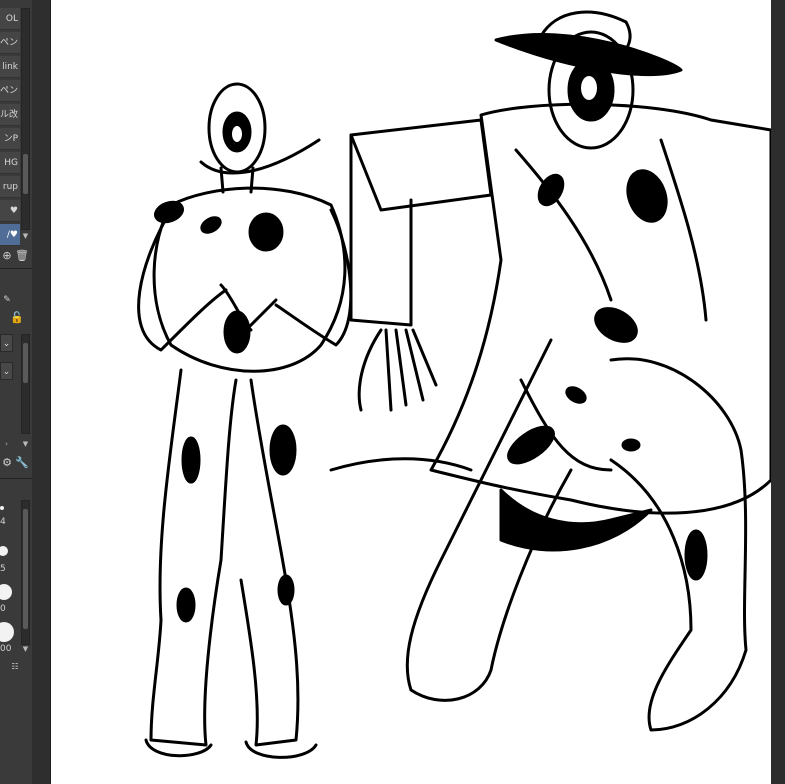 Image resolution: width=785 pixels, height=784 pixels. What do you see at coordinates (10, 187) in the screenshot?
I see `sub-tool-item: rup` at bounding box center [10, 187].